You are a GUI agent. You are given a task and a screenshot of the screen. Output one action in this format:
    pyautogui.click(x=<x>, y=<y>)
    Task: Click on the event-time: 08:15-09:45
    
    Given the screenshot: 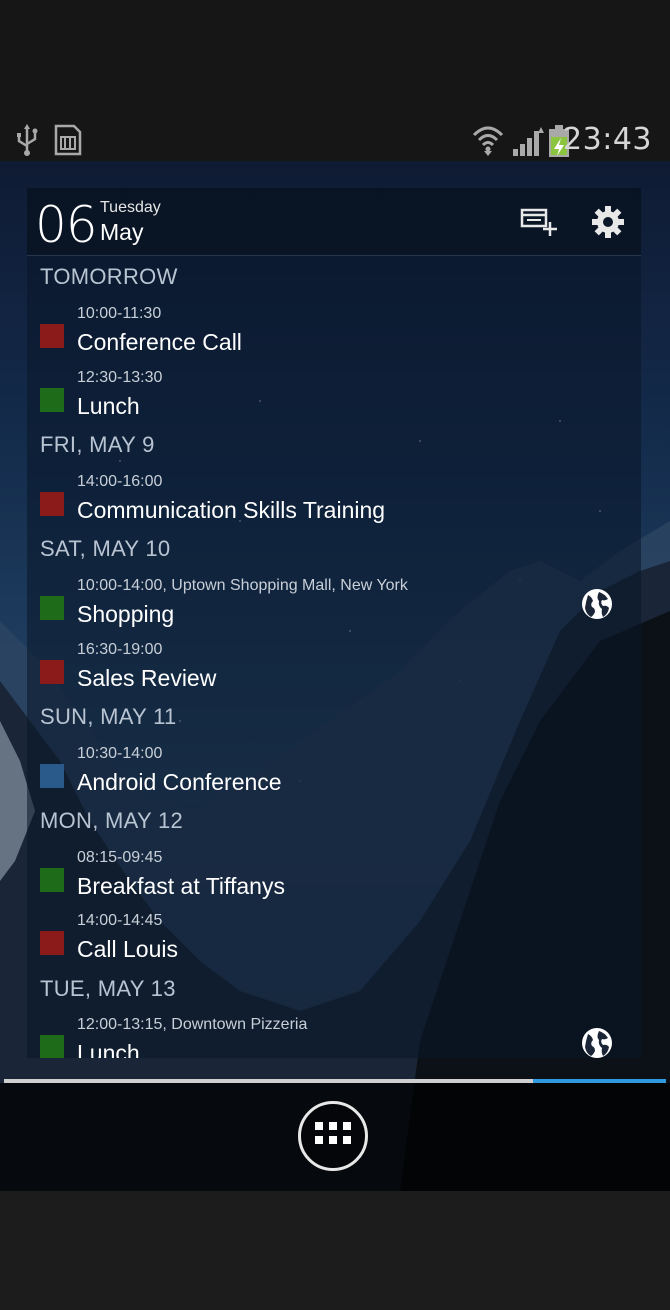 What is the action you would take?
    pyautogui.click(x=120, y=857)
    